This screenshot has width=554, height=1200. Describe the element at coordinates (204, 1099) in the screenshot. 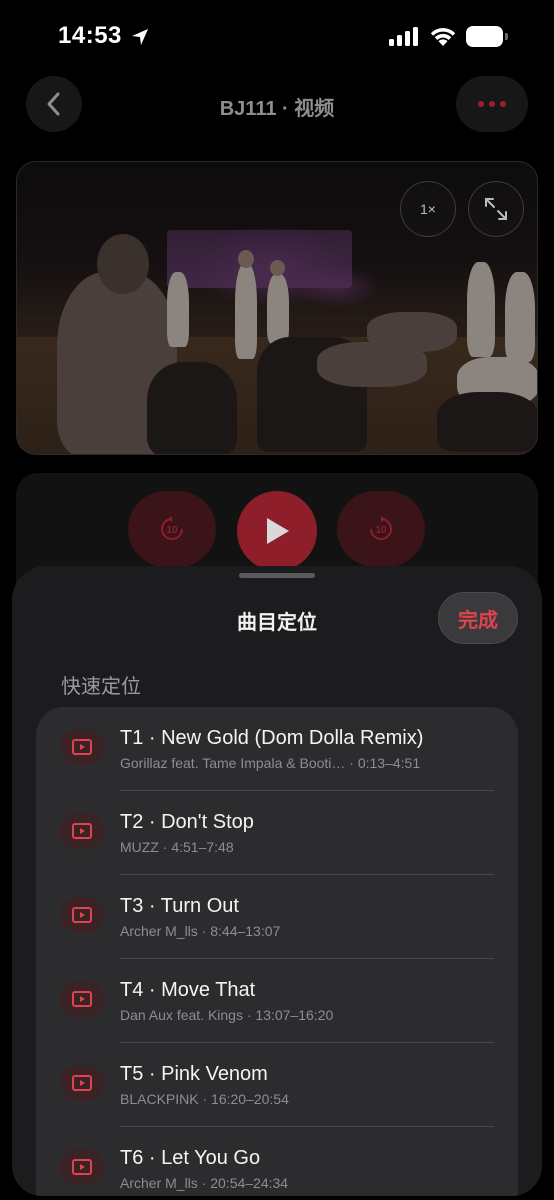

I see `track-subtitle: BLACKPINK · 16:20–20:54` at that location.